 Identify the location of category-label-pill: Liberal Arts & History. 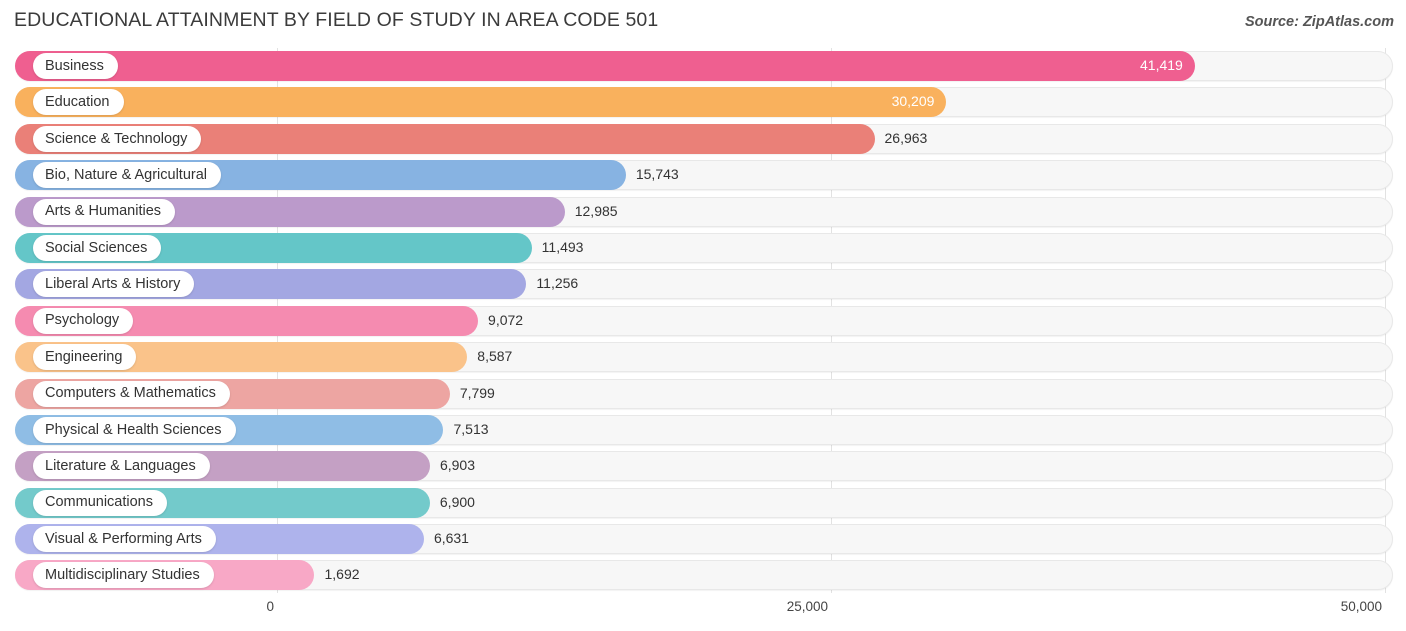
(114, 284).